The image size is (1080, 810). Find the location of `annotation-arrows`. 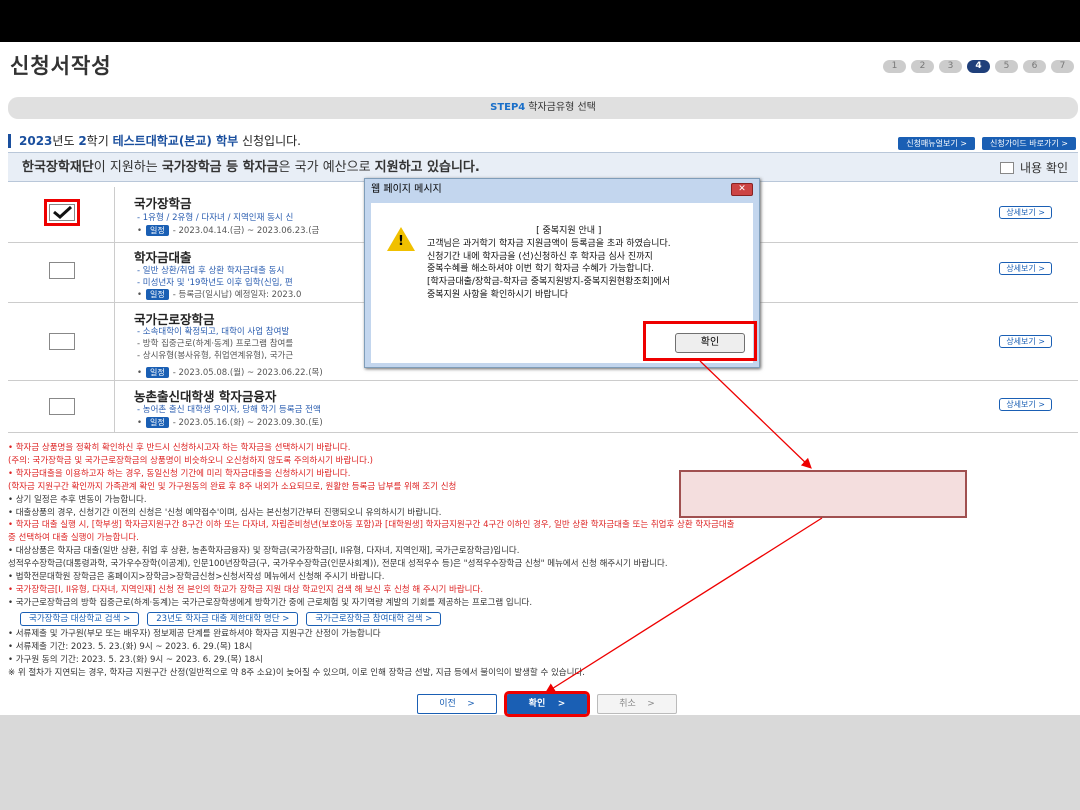

annotation-arrows is located at coordinates (683, 527).